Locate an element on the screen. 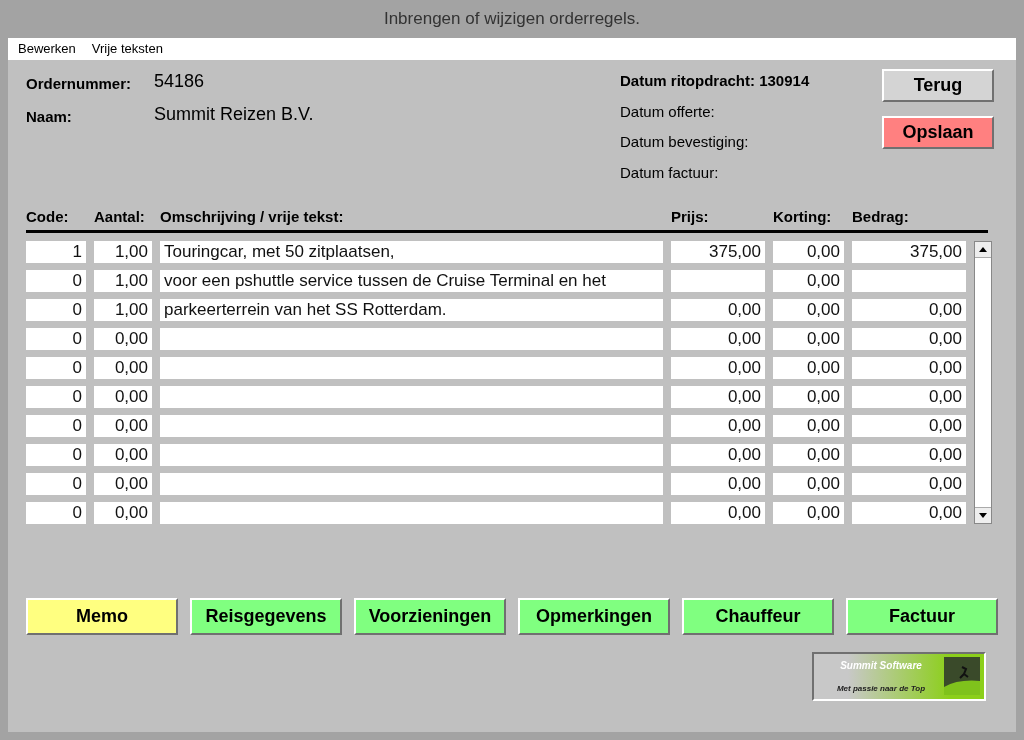  column-header: Bedrag: is located at coordinates (881, 217).